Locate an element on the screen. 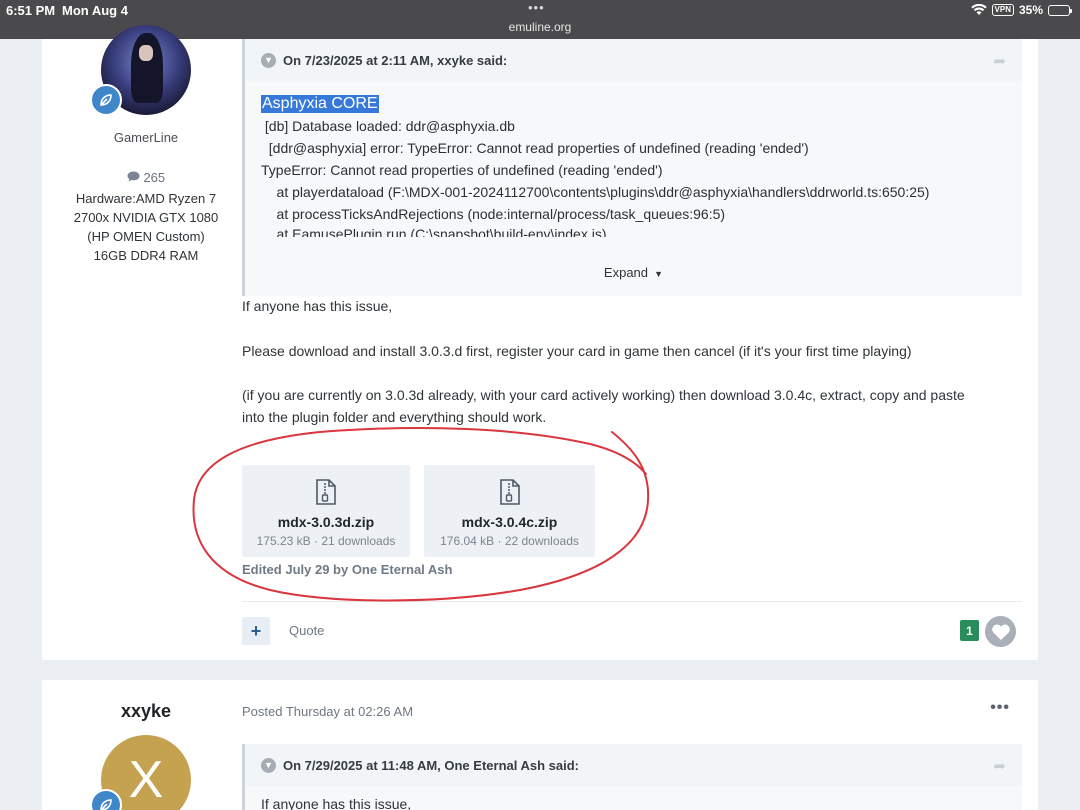  author-name: xxyke is located at coordinates (146, 711).